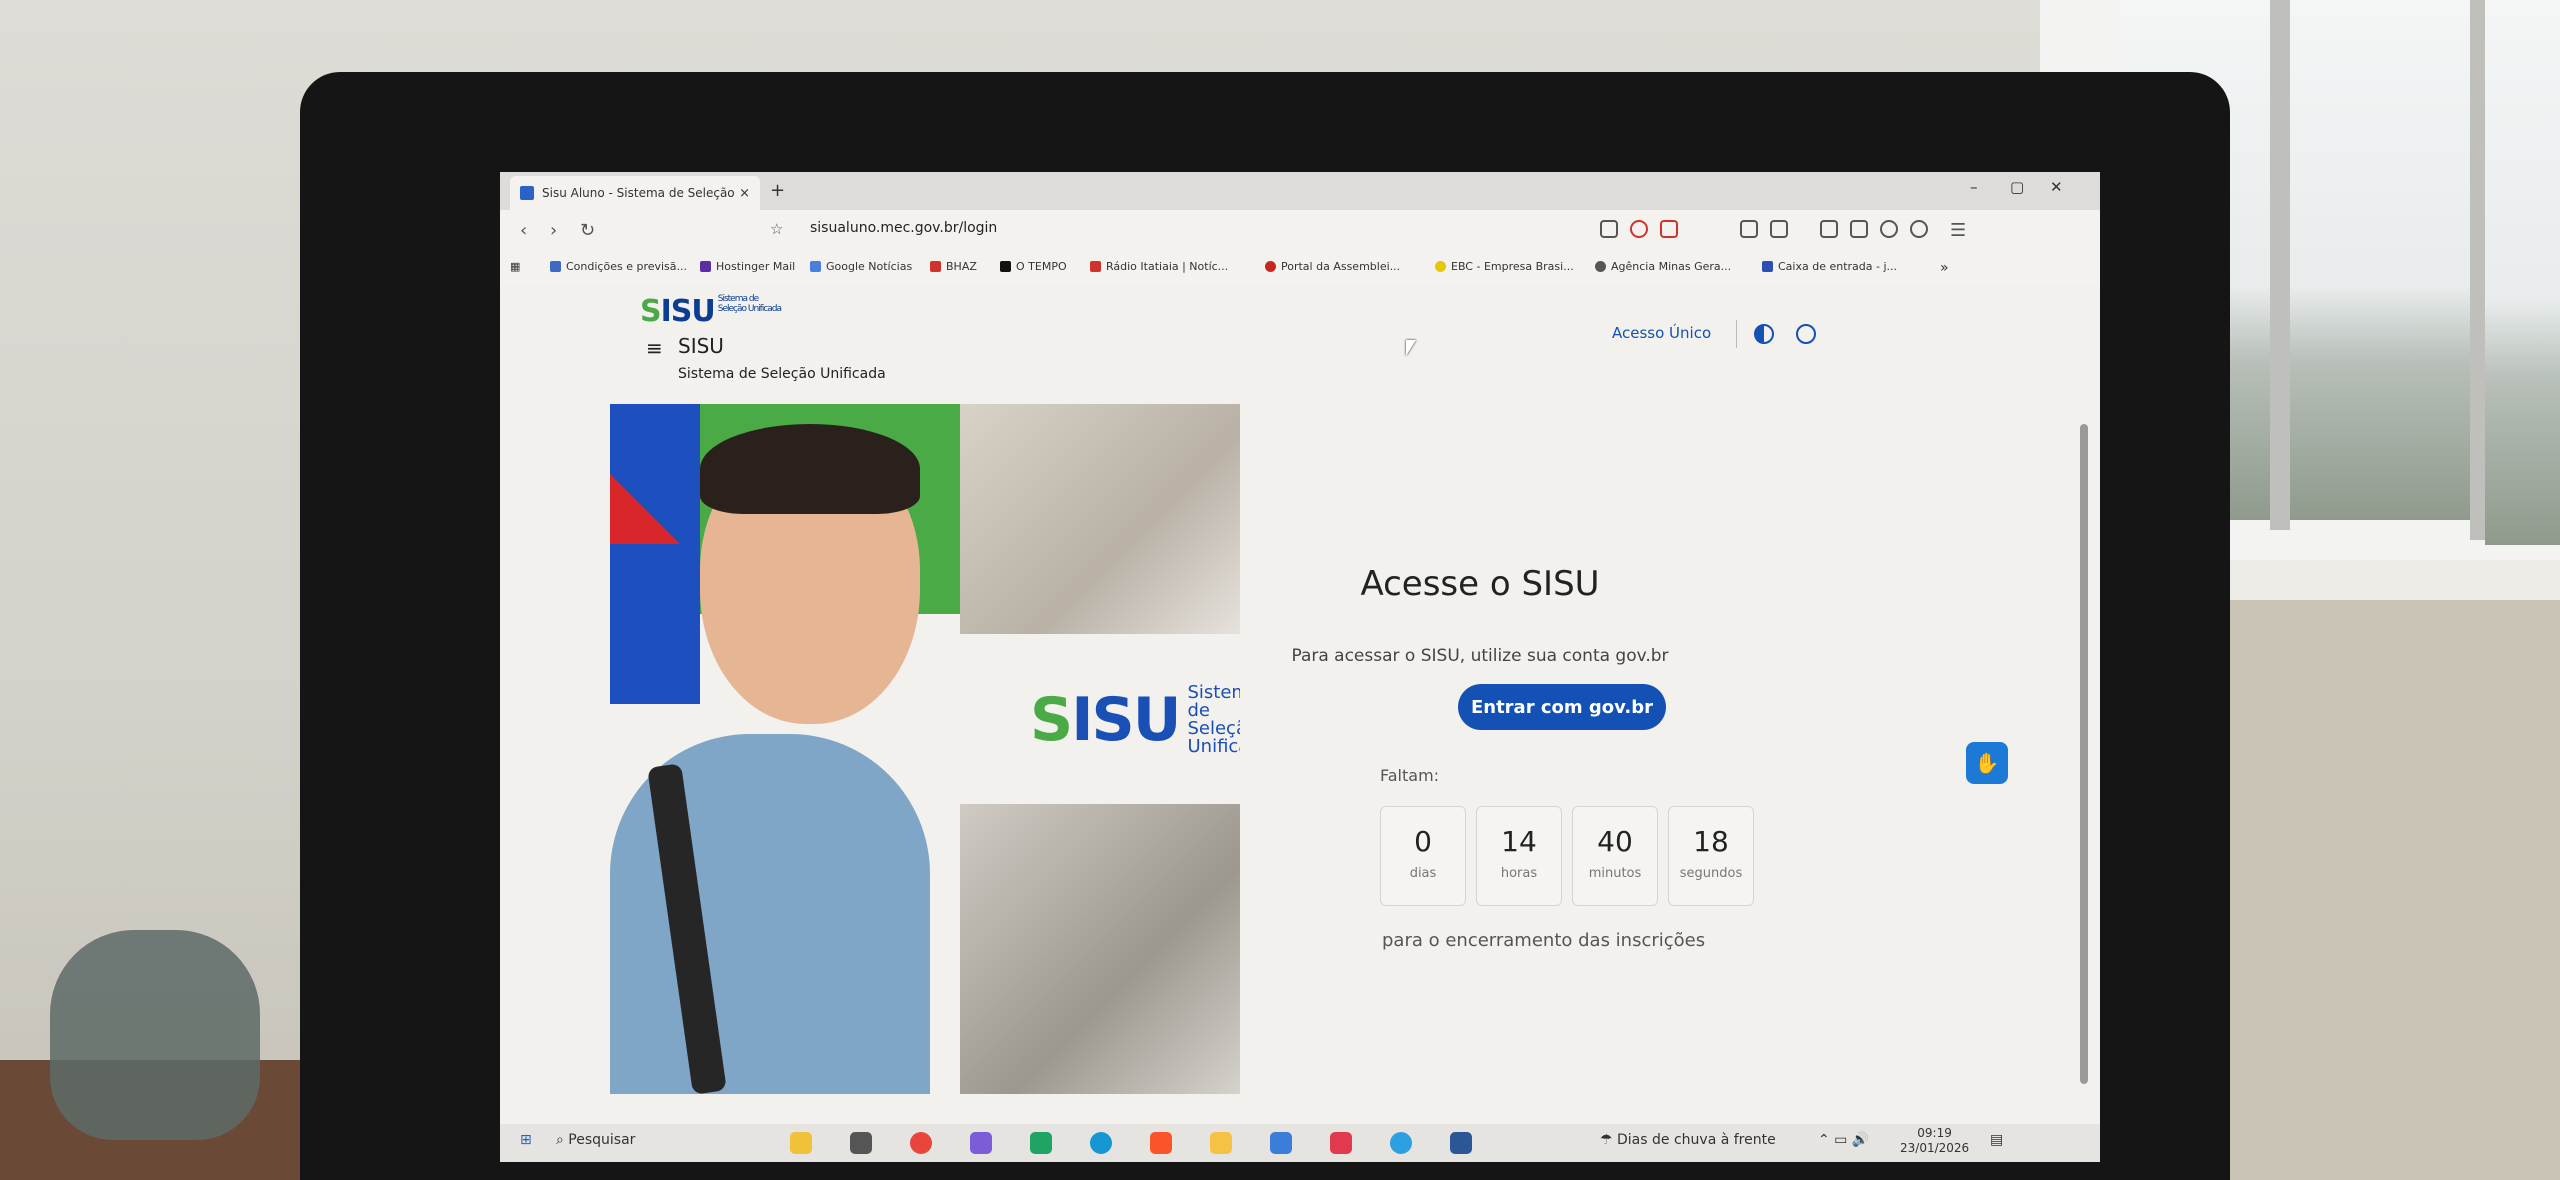 The width and height of the screenshot is (2560, 1180). Describe the element at coordinates (602, 1140) in the screenshot. I see `taskbar-search-placeholder: Pesquisar` at that location.